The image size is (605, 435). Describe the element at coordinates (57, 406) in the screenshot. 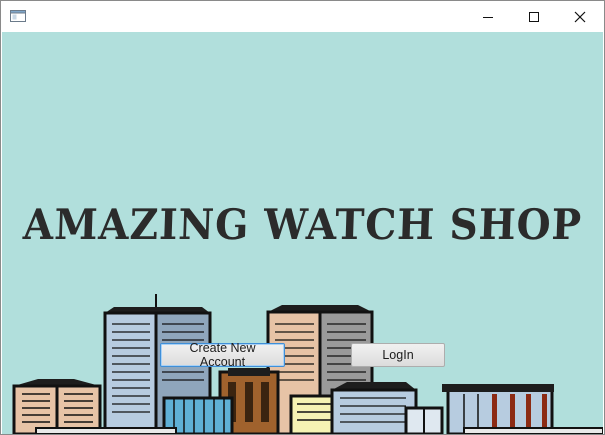

I see `building-left` at that location.